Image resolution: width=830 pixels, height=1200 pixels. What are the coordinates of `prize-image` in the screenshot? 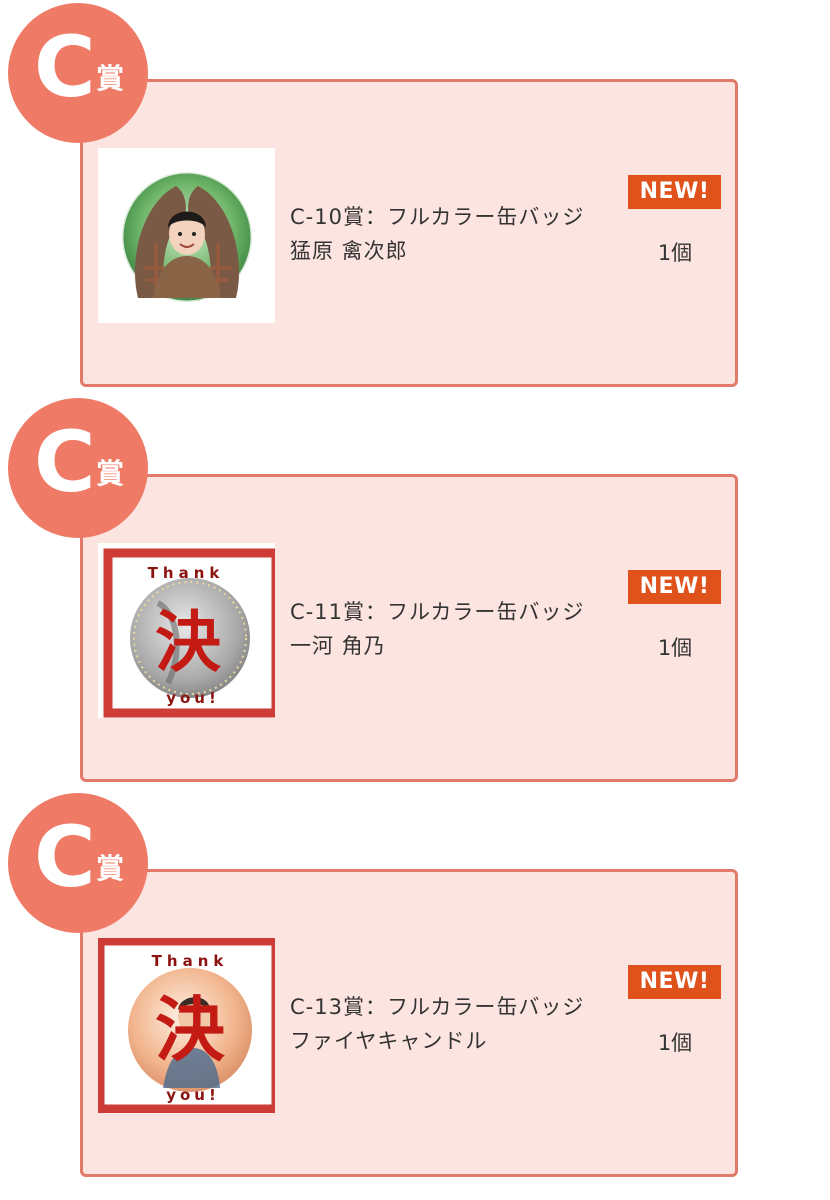 It's located at (186, 235).